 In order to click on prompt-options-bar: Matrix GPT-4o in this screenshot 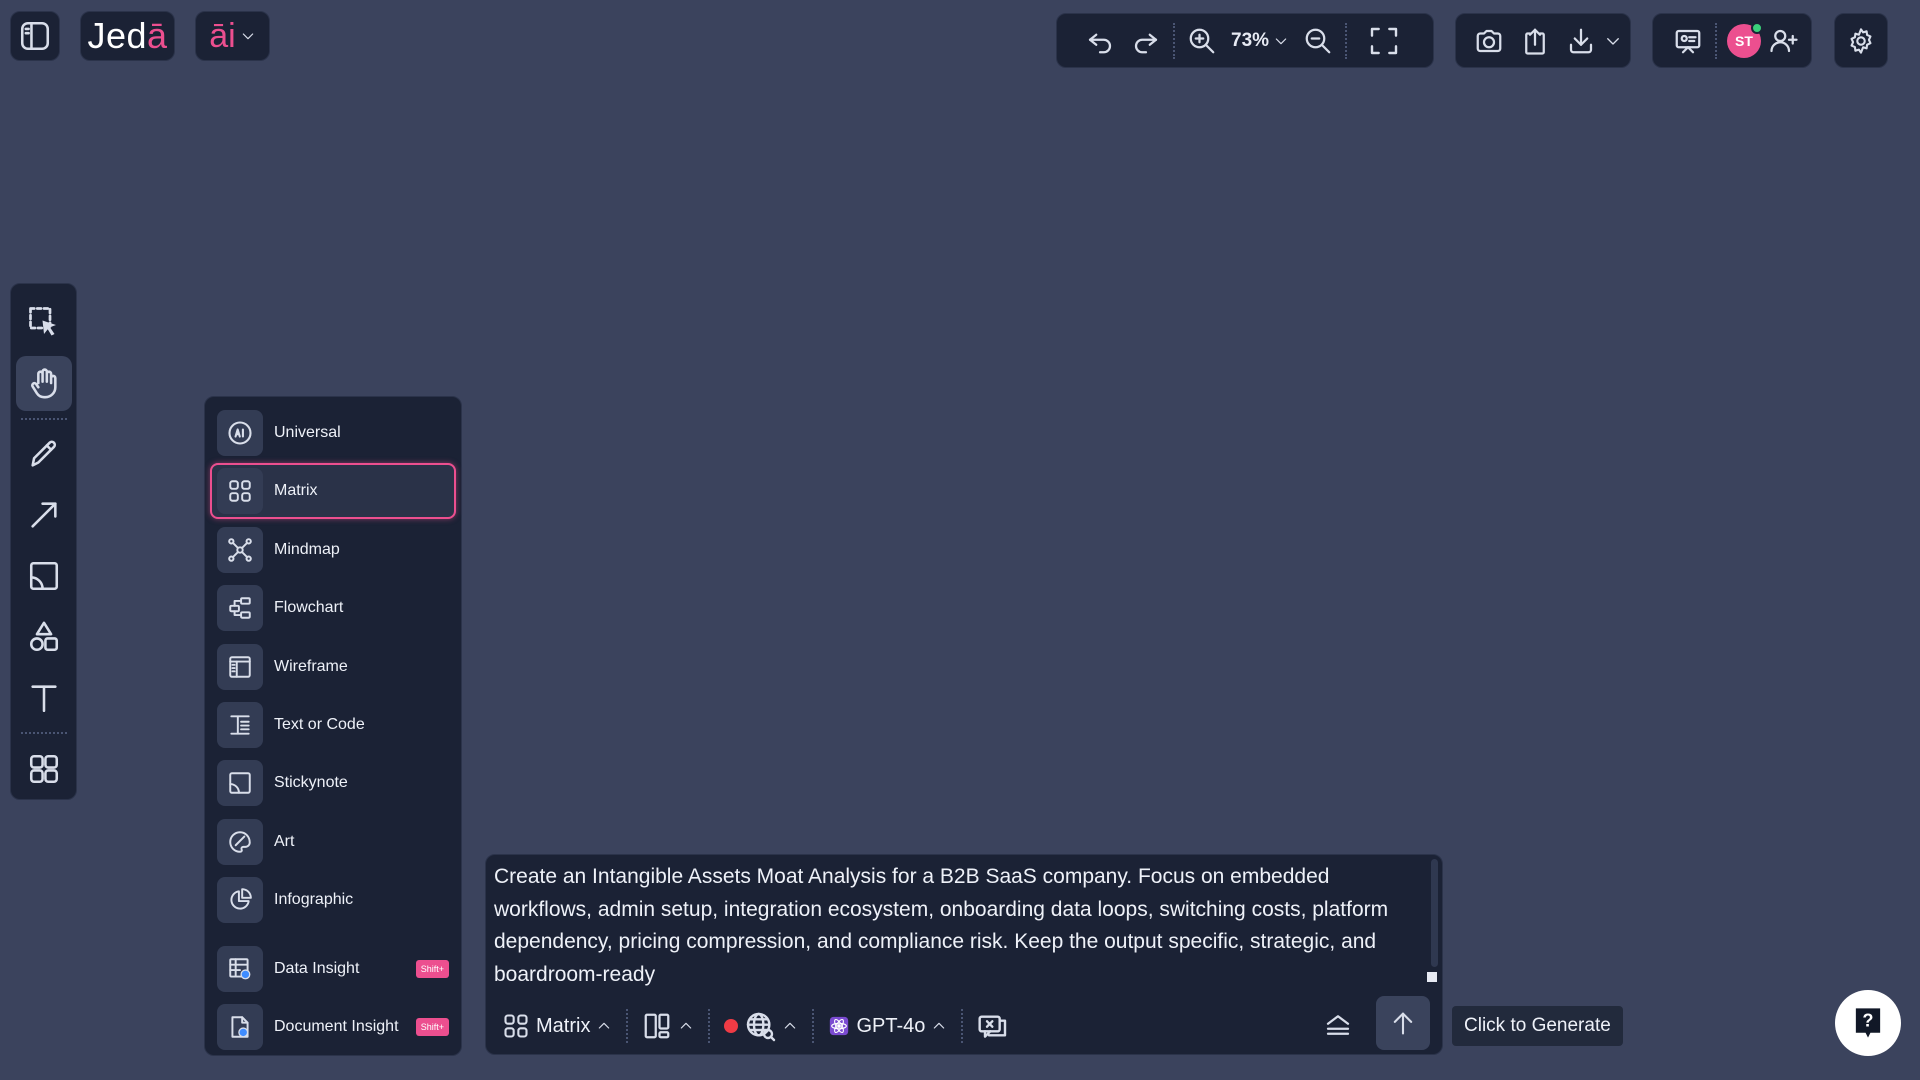, I will do `click(964, 1023)`.